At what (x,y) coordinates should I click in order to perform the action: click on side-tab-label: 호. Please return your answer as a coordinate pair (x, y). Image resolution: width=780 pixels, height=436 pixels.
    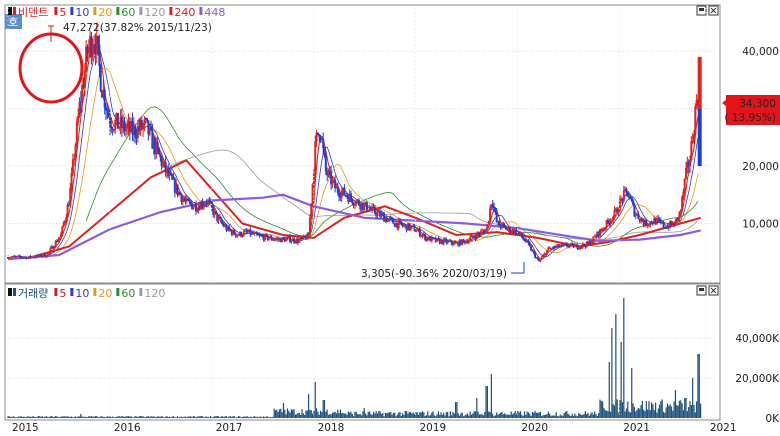
    Looking at the image, I should click on (13, 22).